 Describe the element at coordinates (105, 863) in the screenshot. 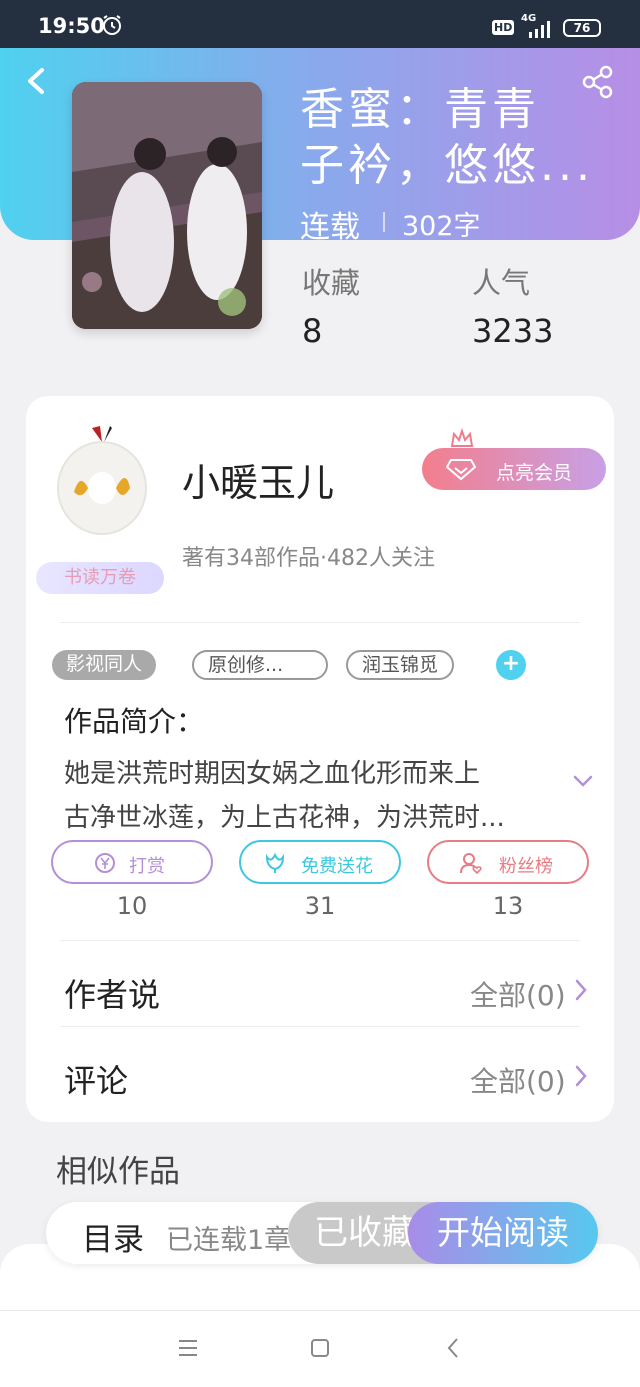

I see `coin-icon` at that location.